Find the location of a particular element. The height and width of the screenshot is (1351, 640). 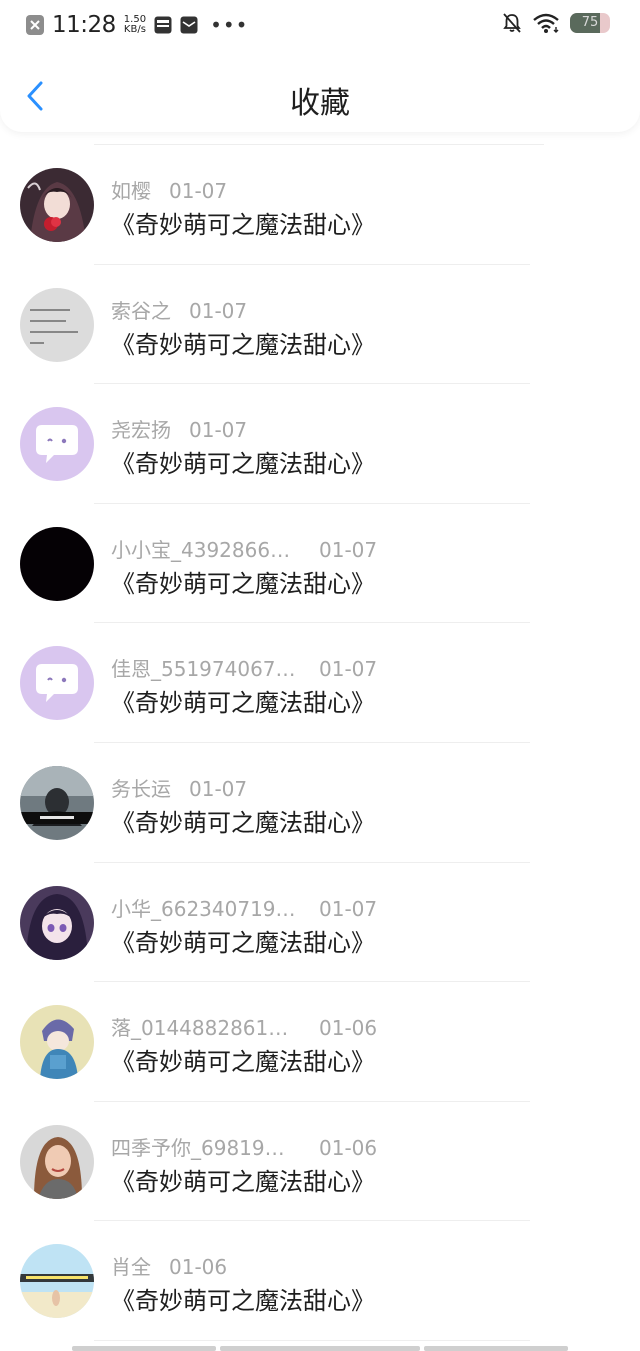

item-meta: 务长运 01-07 is located at coordinates (179, 787).